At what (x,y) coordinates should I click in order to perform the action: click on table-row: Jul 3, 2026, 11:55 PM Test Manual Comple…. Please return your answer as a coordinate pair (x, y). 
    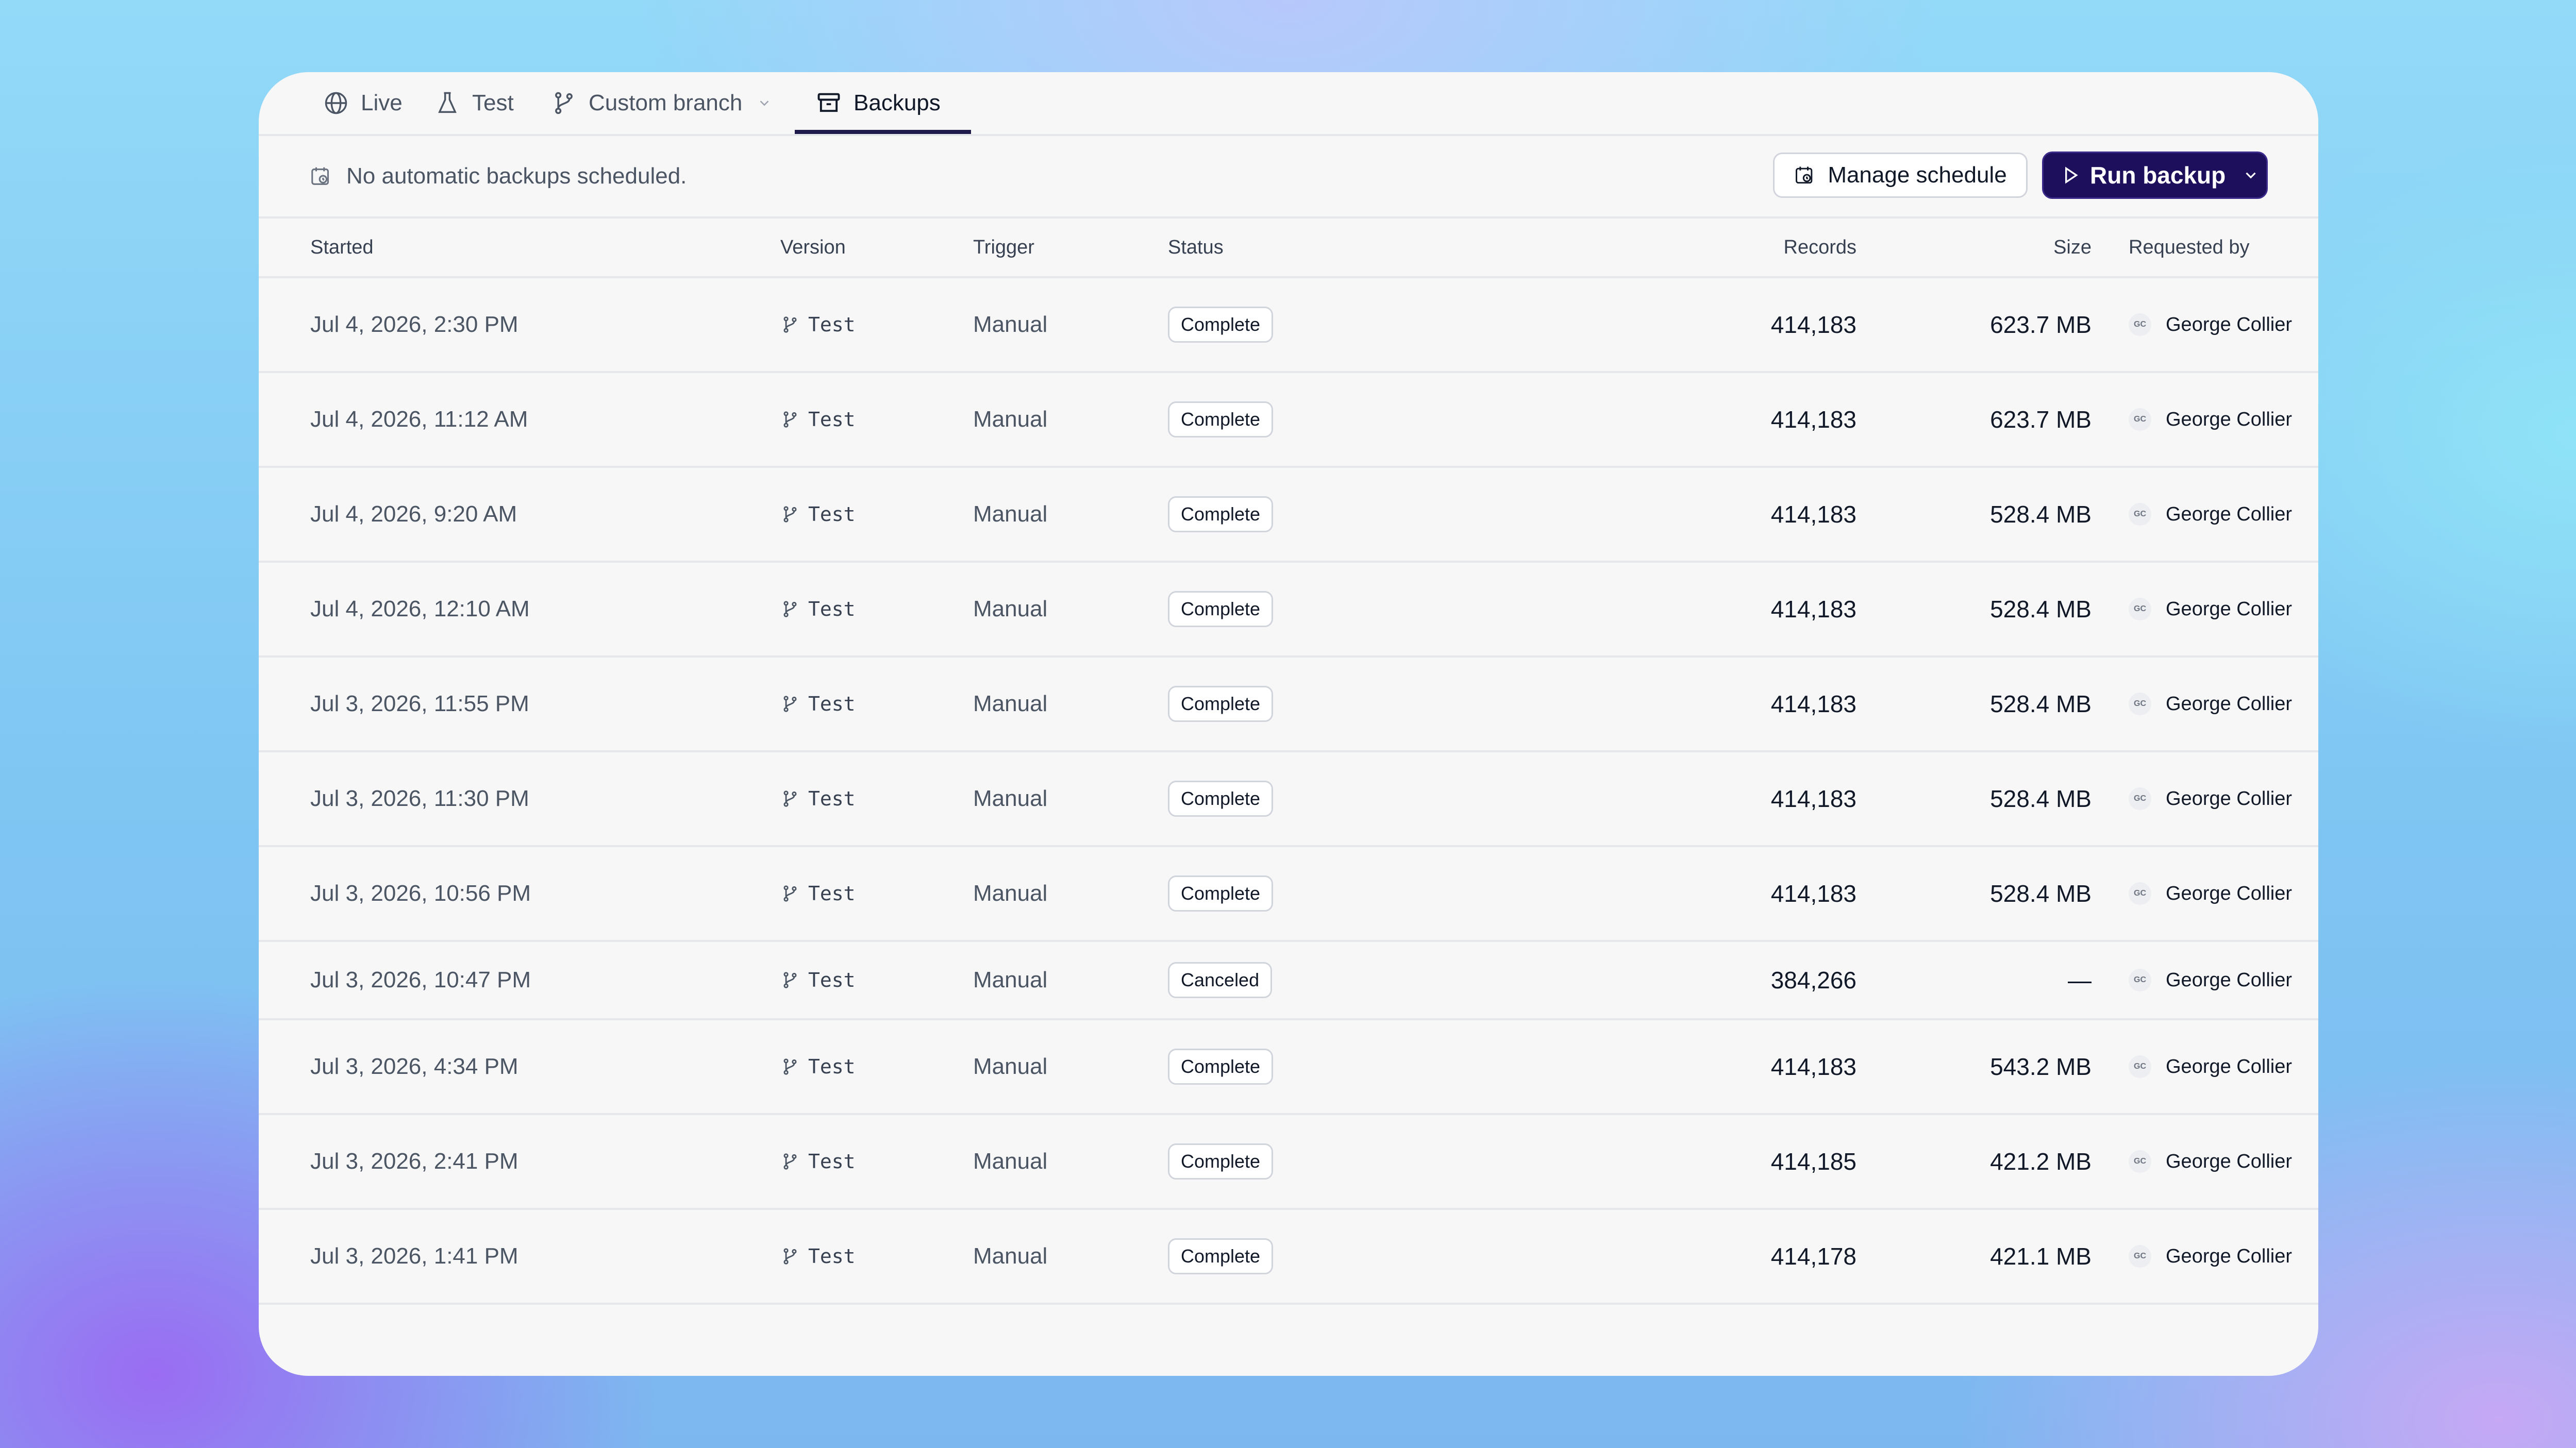
    Looking at the image, I should click on (1288, 705).